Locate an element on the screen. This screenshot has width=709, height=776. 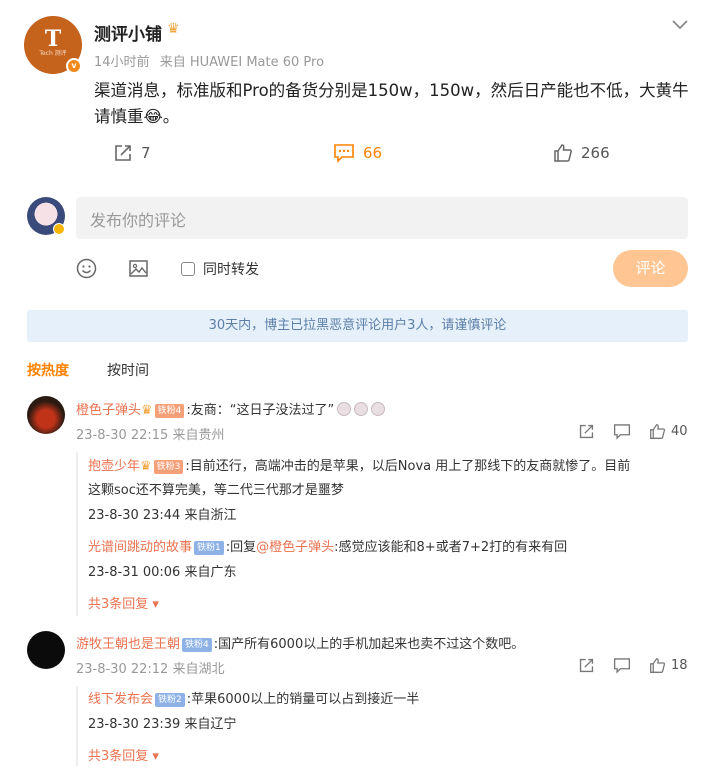
comment-count: 66 is located at coordinates (373, 153).